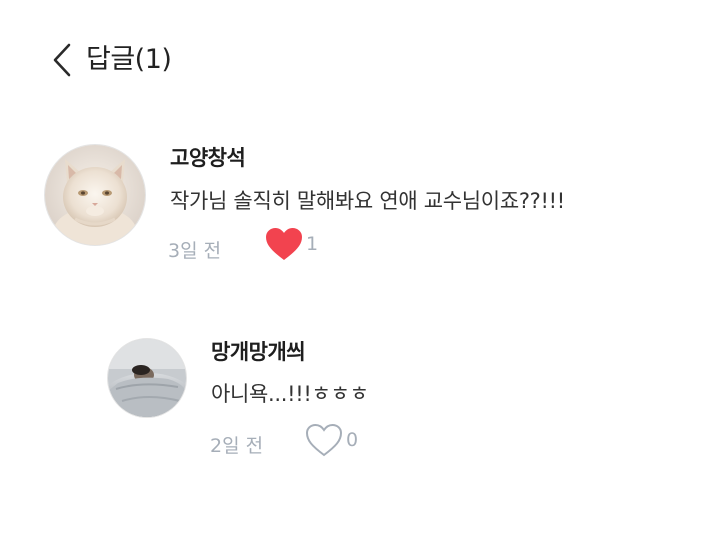 The image size is (728, 547). What do you see at coordinates (258, 351) in the screenshot?
I see `reply-author: 망개망개씌` at bounding box center [258, 351].